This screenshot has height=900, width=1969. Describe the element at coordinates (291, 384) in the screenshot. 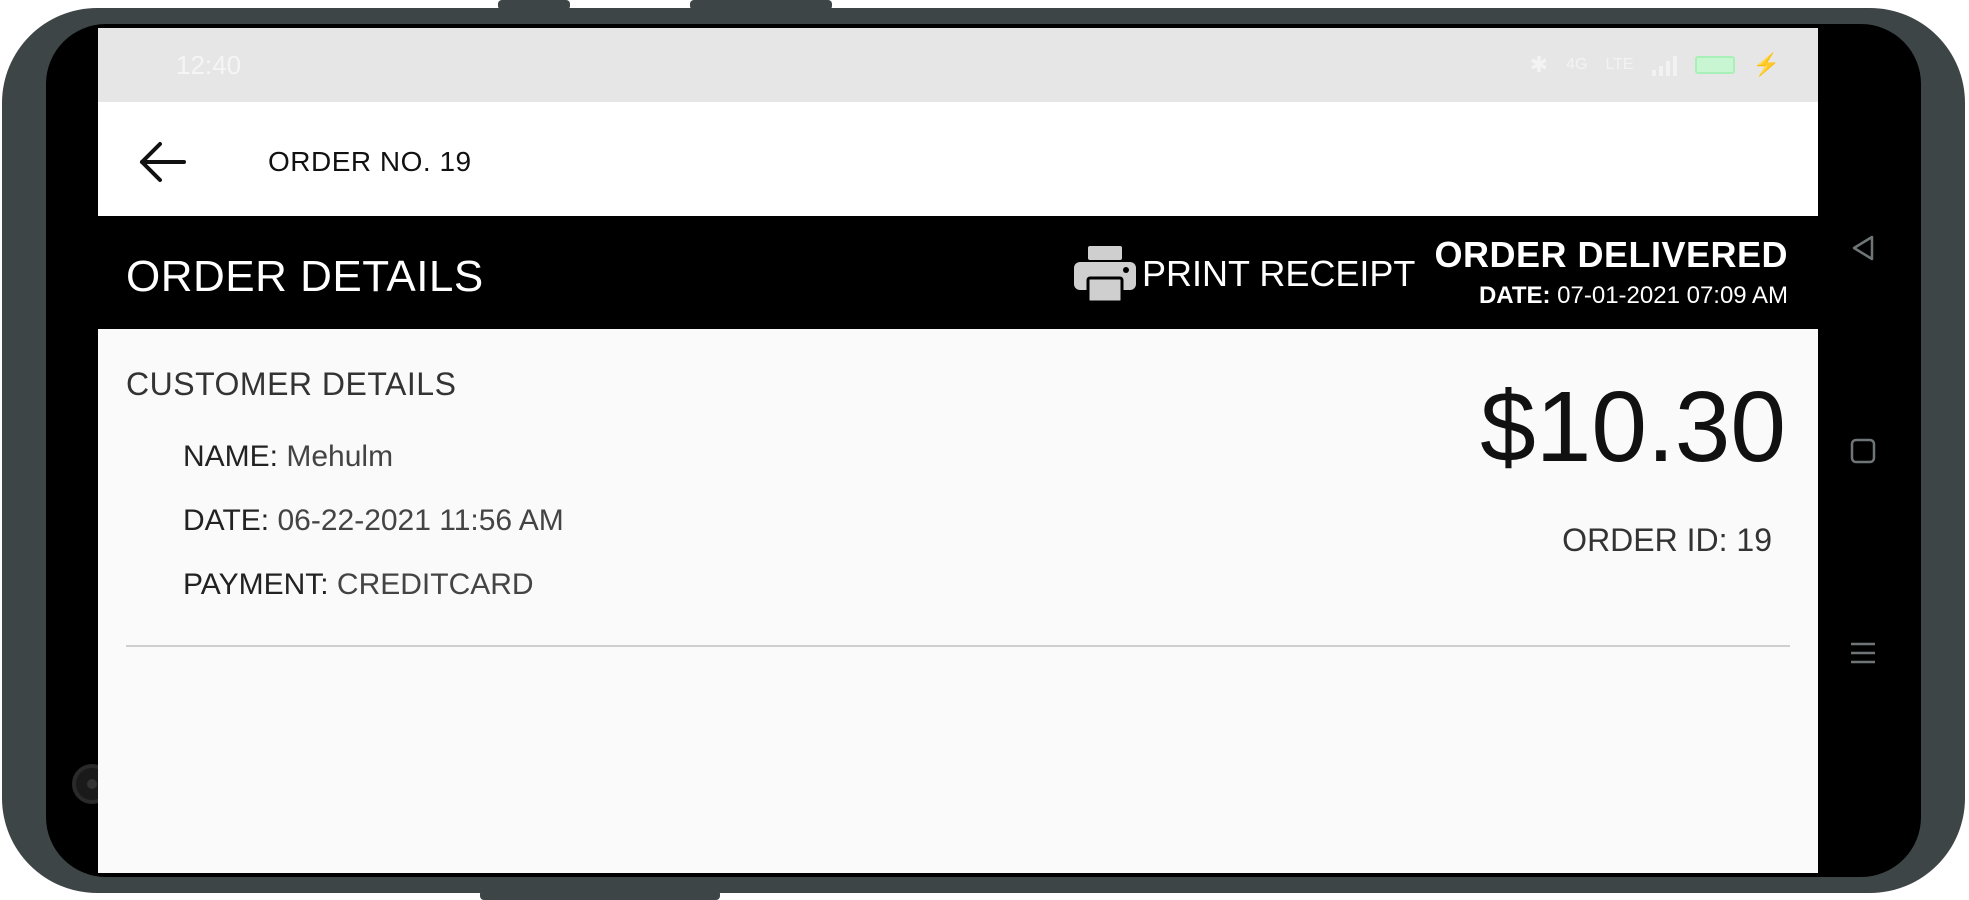

I see `customer-details-heading: CUSTOMER DETAILS` at that location.